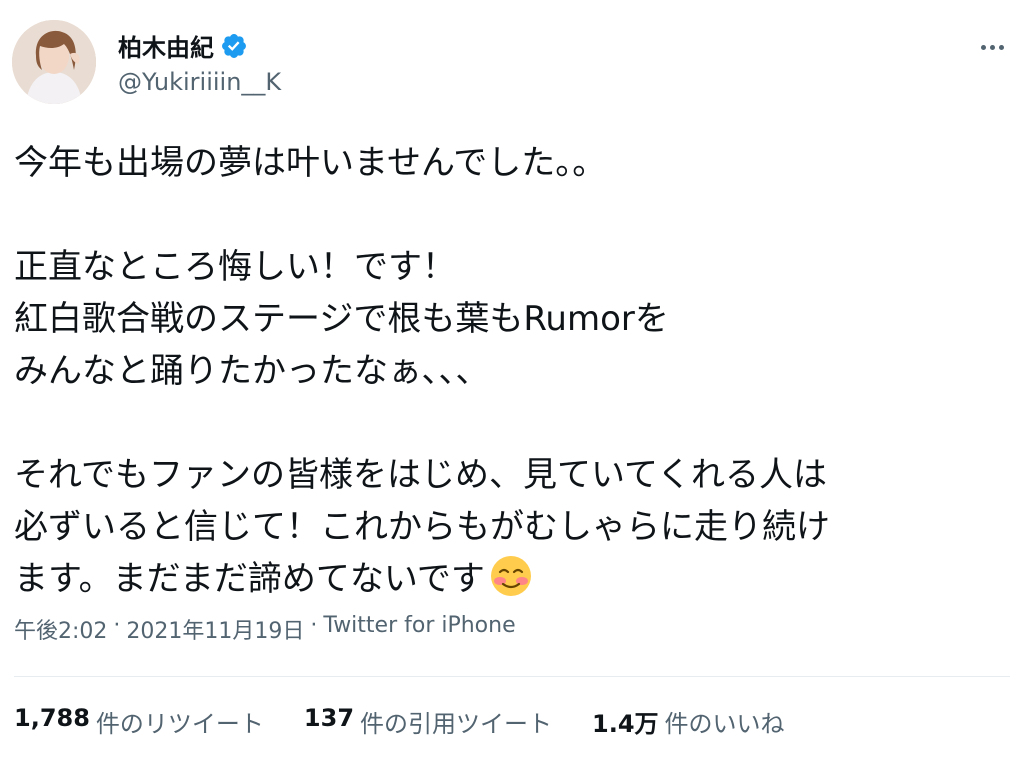 This screenshot has width=1024, height=761. Describe the element at coordinates (510, 576) in the screenshot. I see `smiling-face-with-blush-emoji-icon` at that location.